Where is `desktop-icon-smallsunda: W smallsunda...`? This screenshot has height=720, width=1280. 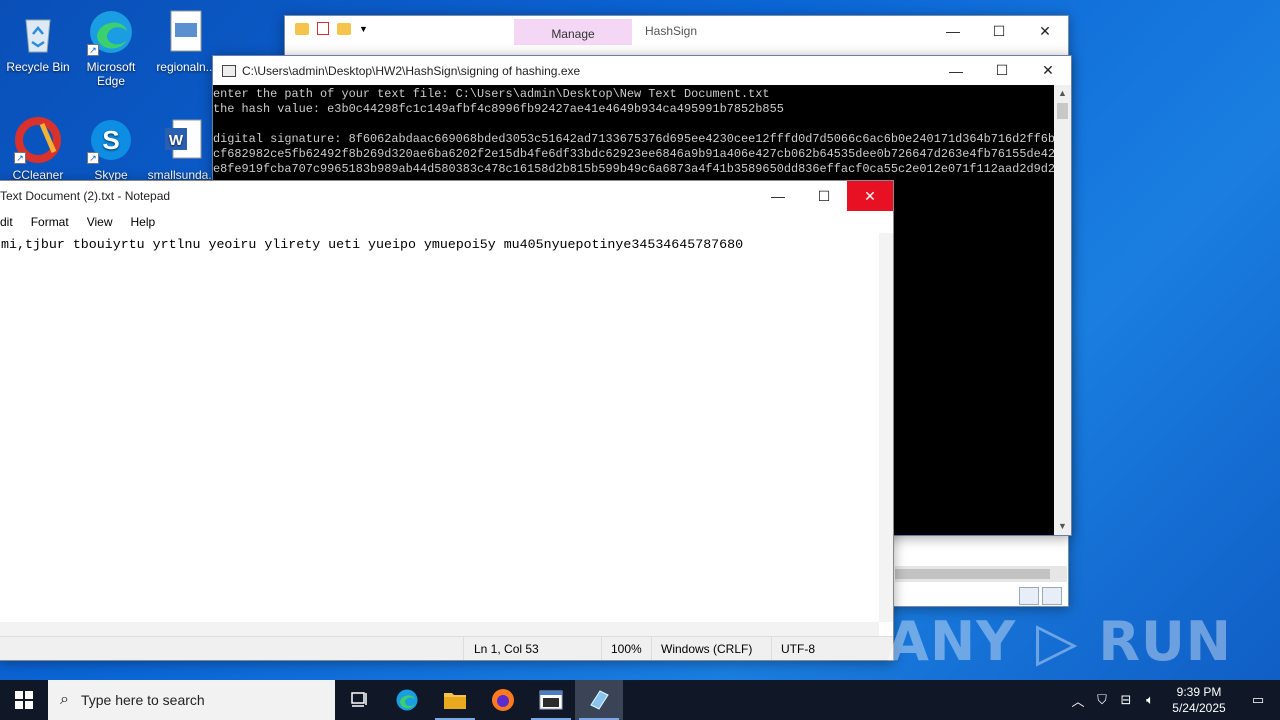 desktop-icon-smallsunda: W smallsunda... is located at coordinates (183, 149).